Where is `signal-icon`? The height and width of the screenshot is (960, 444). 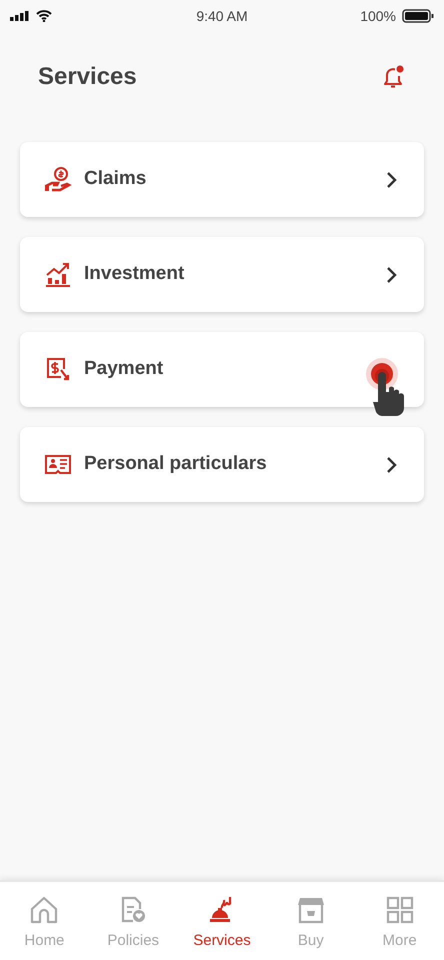
signal-icon is located at coordinates (20, 16).